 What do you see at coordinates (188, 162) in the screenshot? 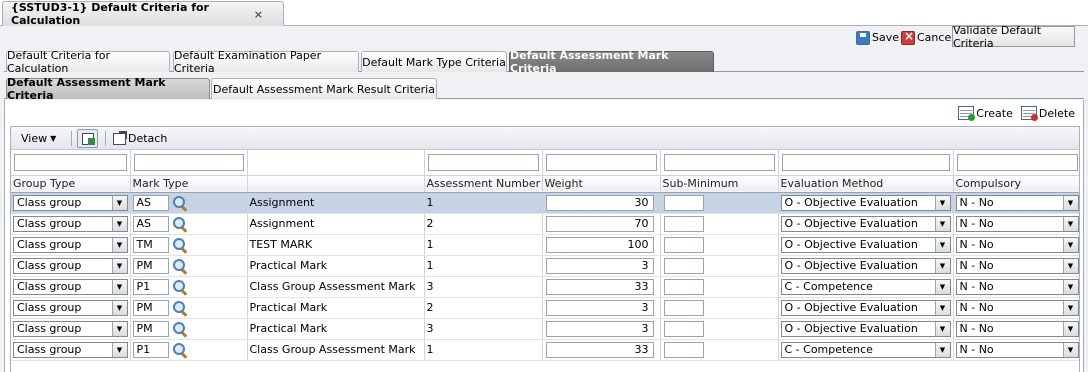
I see `filter-mark-type-input` at bounding box center [188, 162].